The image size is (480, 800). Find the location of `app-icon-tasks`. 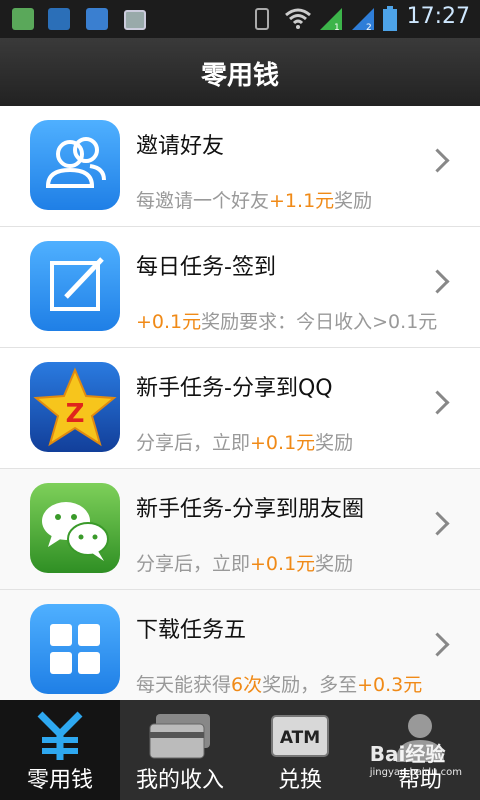

app-icon-tasks is located at coordinates (97, 19).